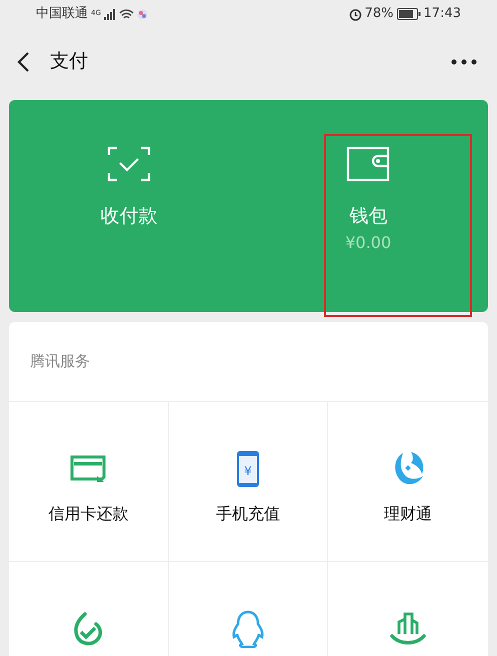 The height and width of the screenshot is (656, 497). I want to click on battery-icon, so click(408, 14).